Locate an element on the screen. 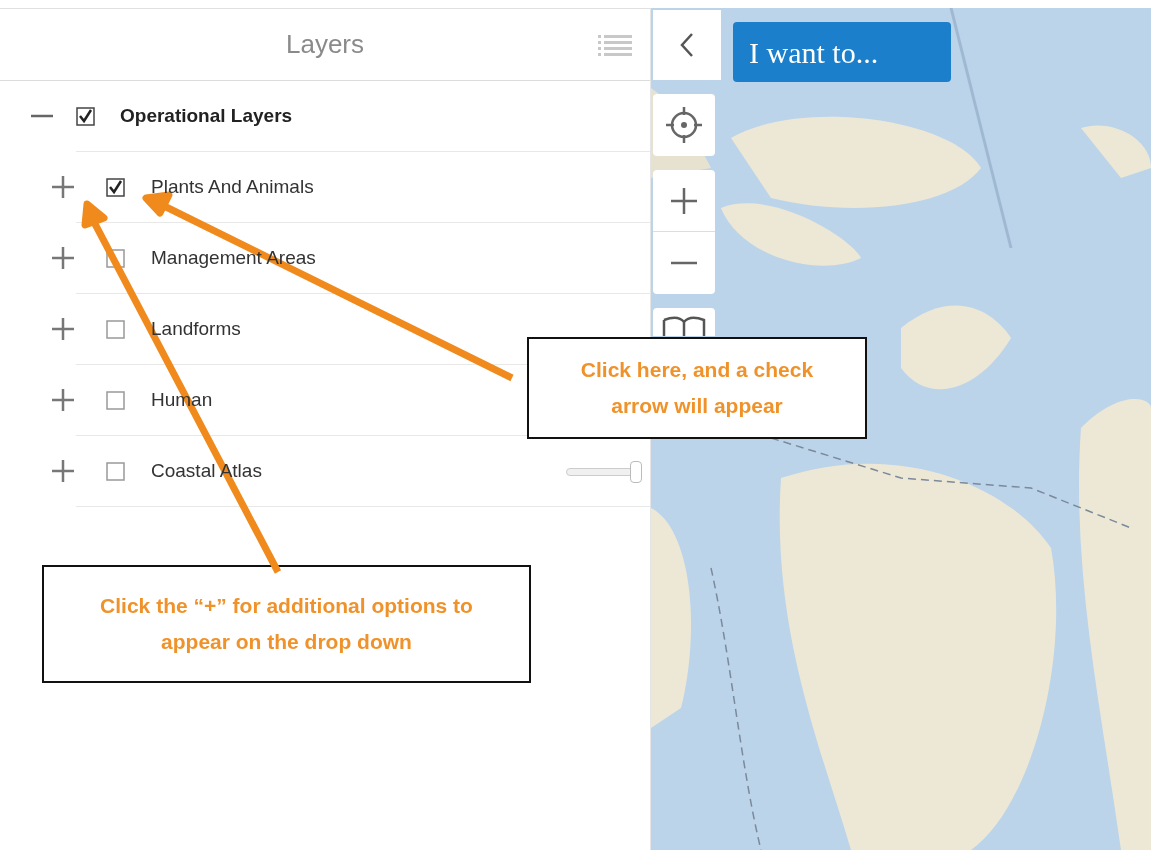 Image resolution: width=1151 pixels, height=850 pixels. layer-label: Landforms is located at coordinates (196, 329).